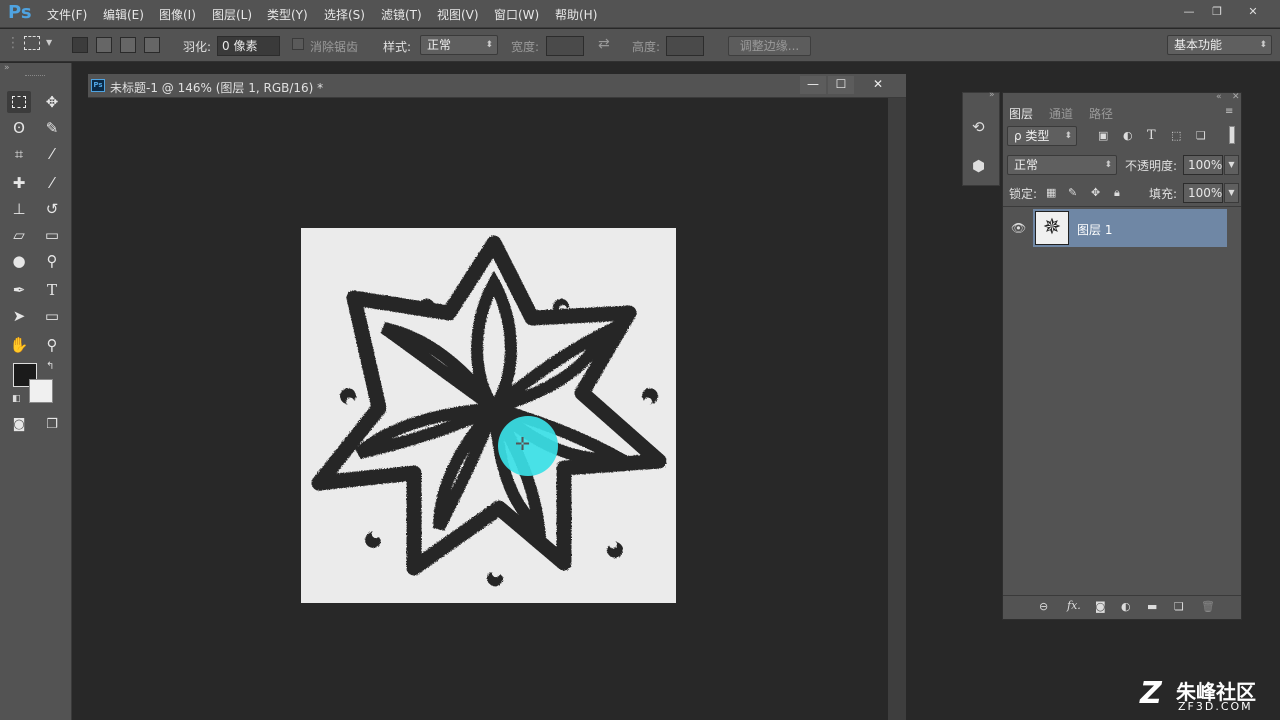 The image size is (1280, 720). Describe the element at coordinates (19, 128) in the screenshot. I see `lasso-tool-icon: ʘ` at that location.